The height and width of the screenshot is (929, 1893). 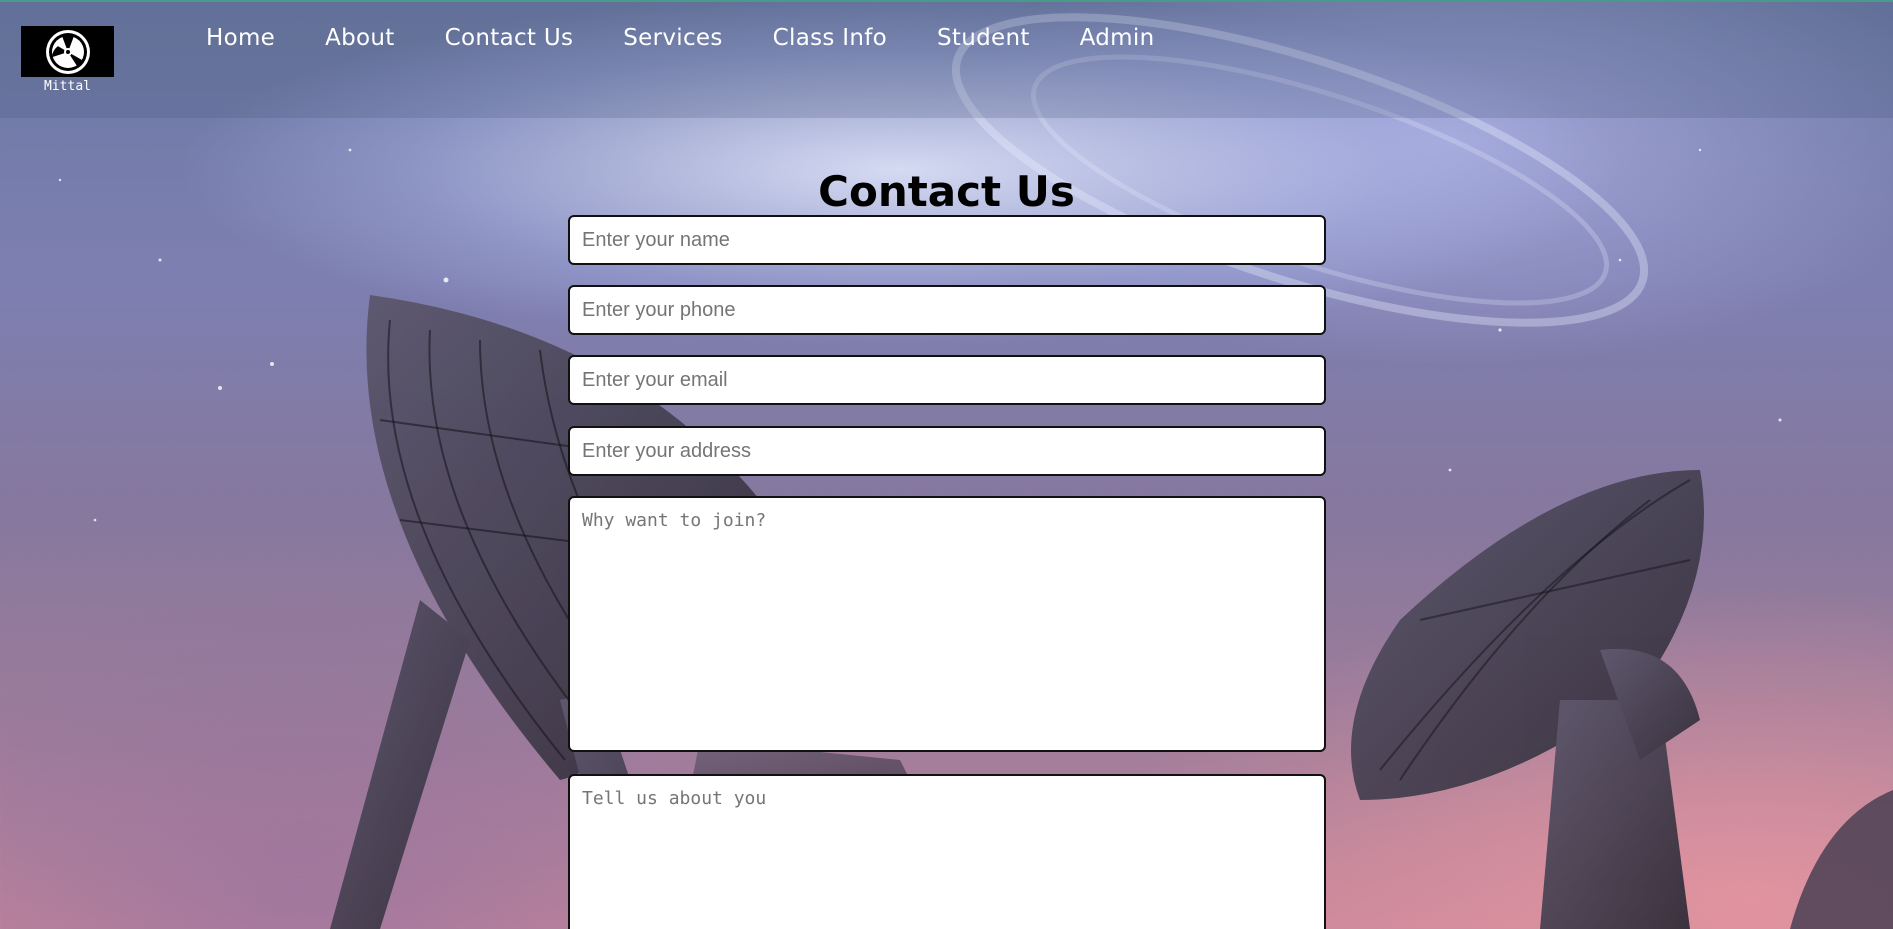 I want to click on nav-admin: Admin, so click(x=1117, y=38).